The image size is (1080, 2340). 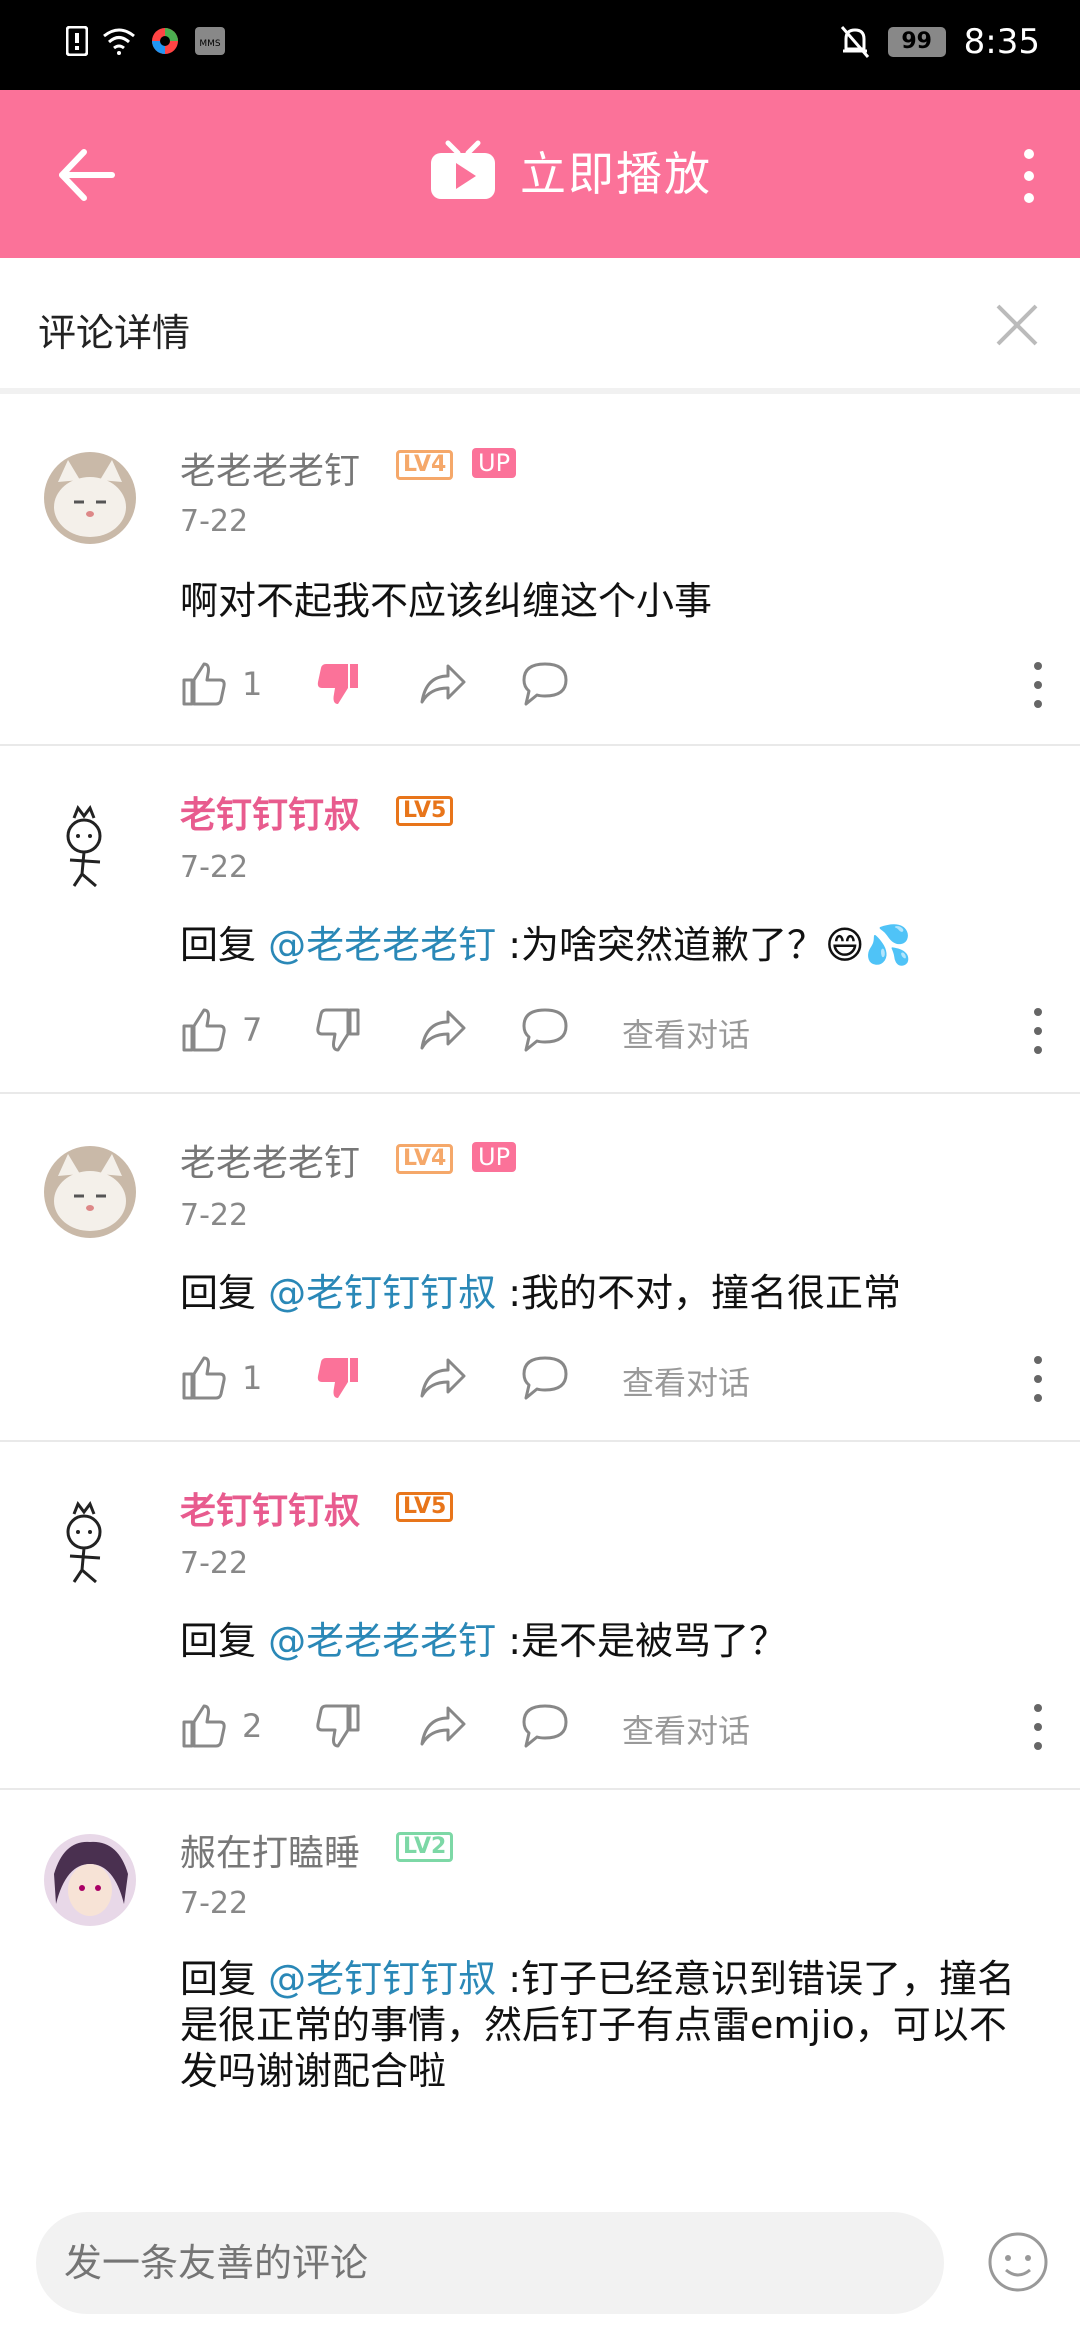 I want to click on like-button: 2, so click(x=221, y=1726).